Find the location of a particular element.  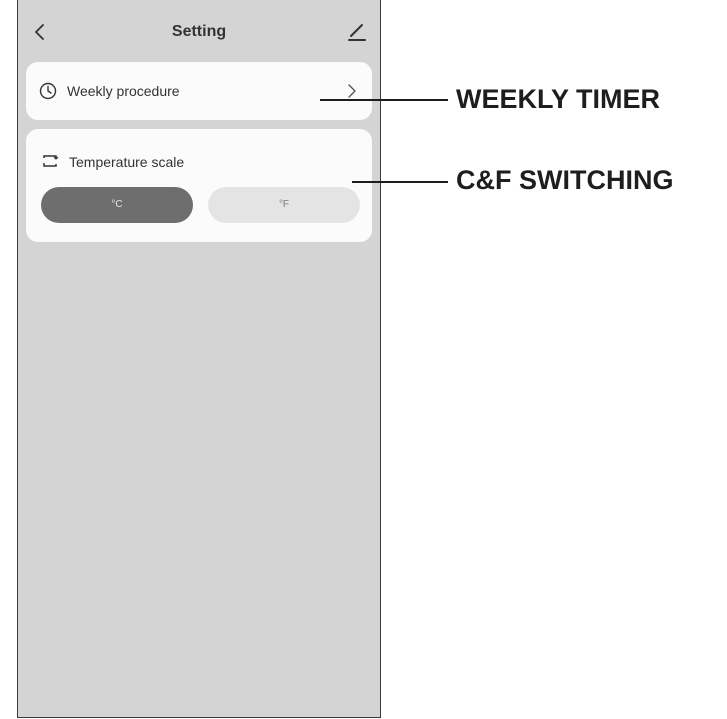

temperature-scale-label: Temperature scale is located at coordinates (127, 162).